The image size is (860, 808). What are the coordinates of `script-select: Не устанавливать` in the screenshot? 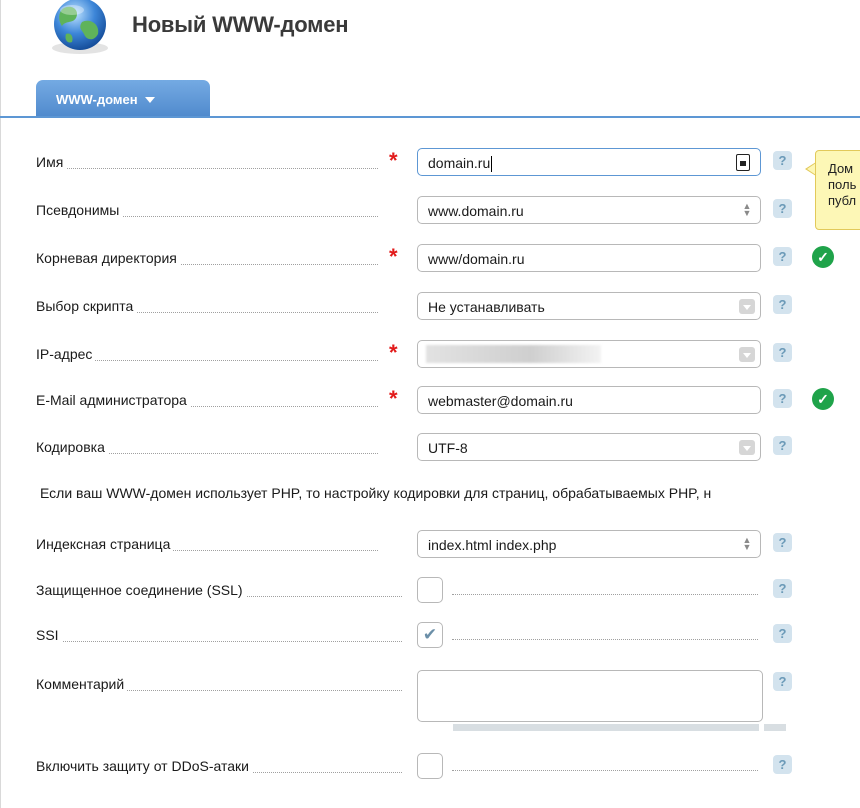 It's located at (589, 306).